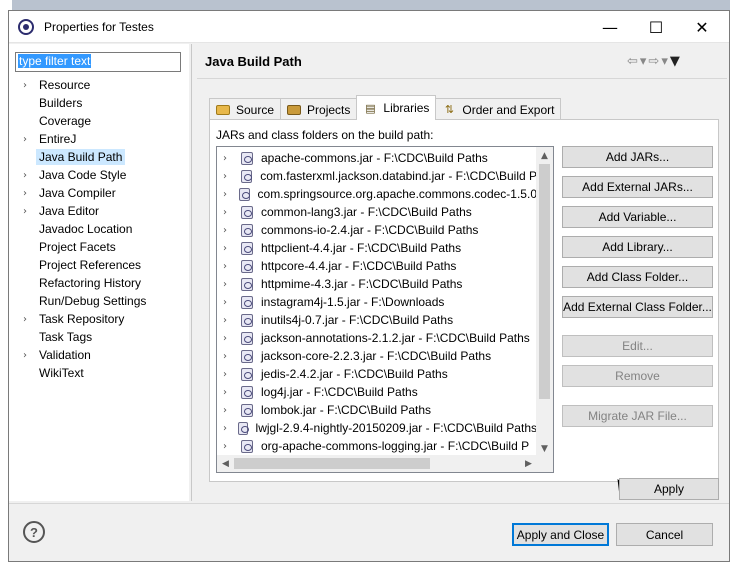 The image size is (730, 562). I want to click on sidebar-item: Javadoc Location, so click(99, 229).